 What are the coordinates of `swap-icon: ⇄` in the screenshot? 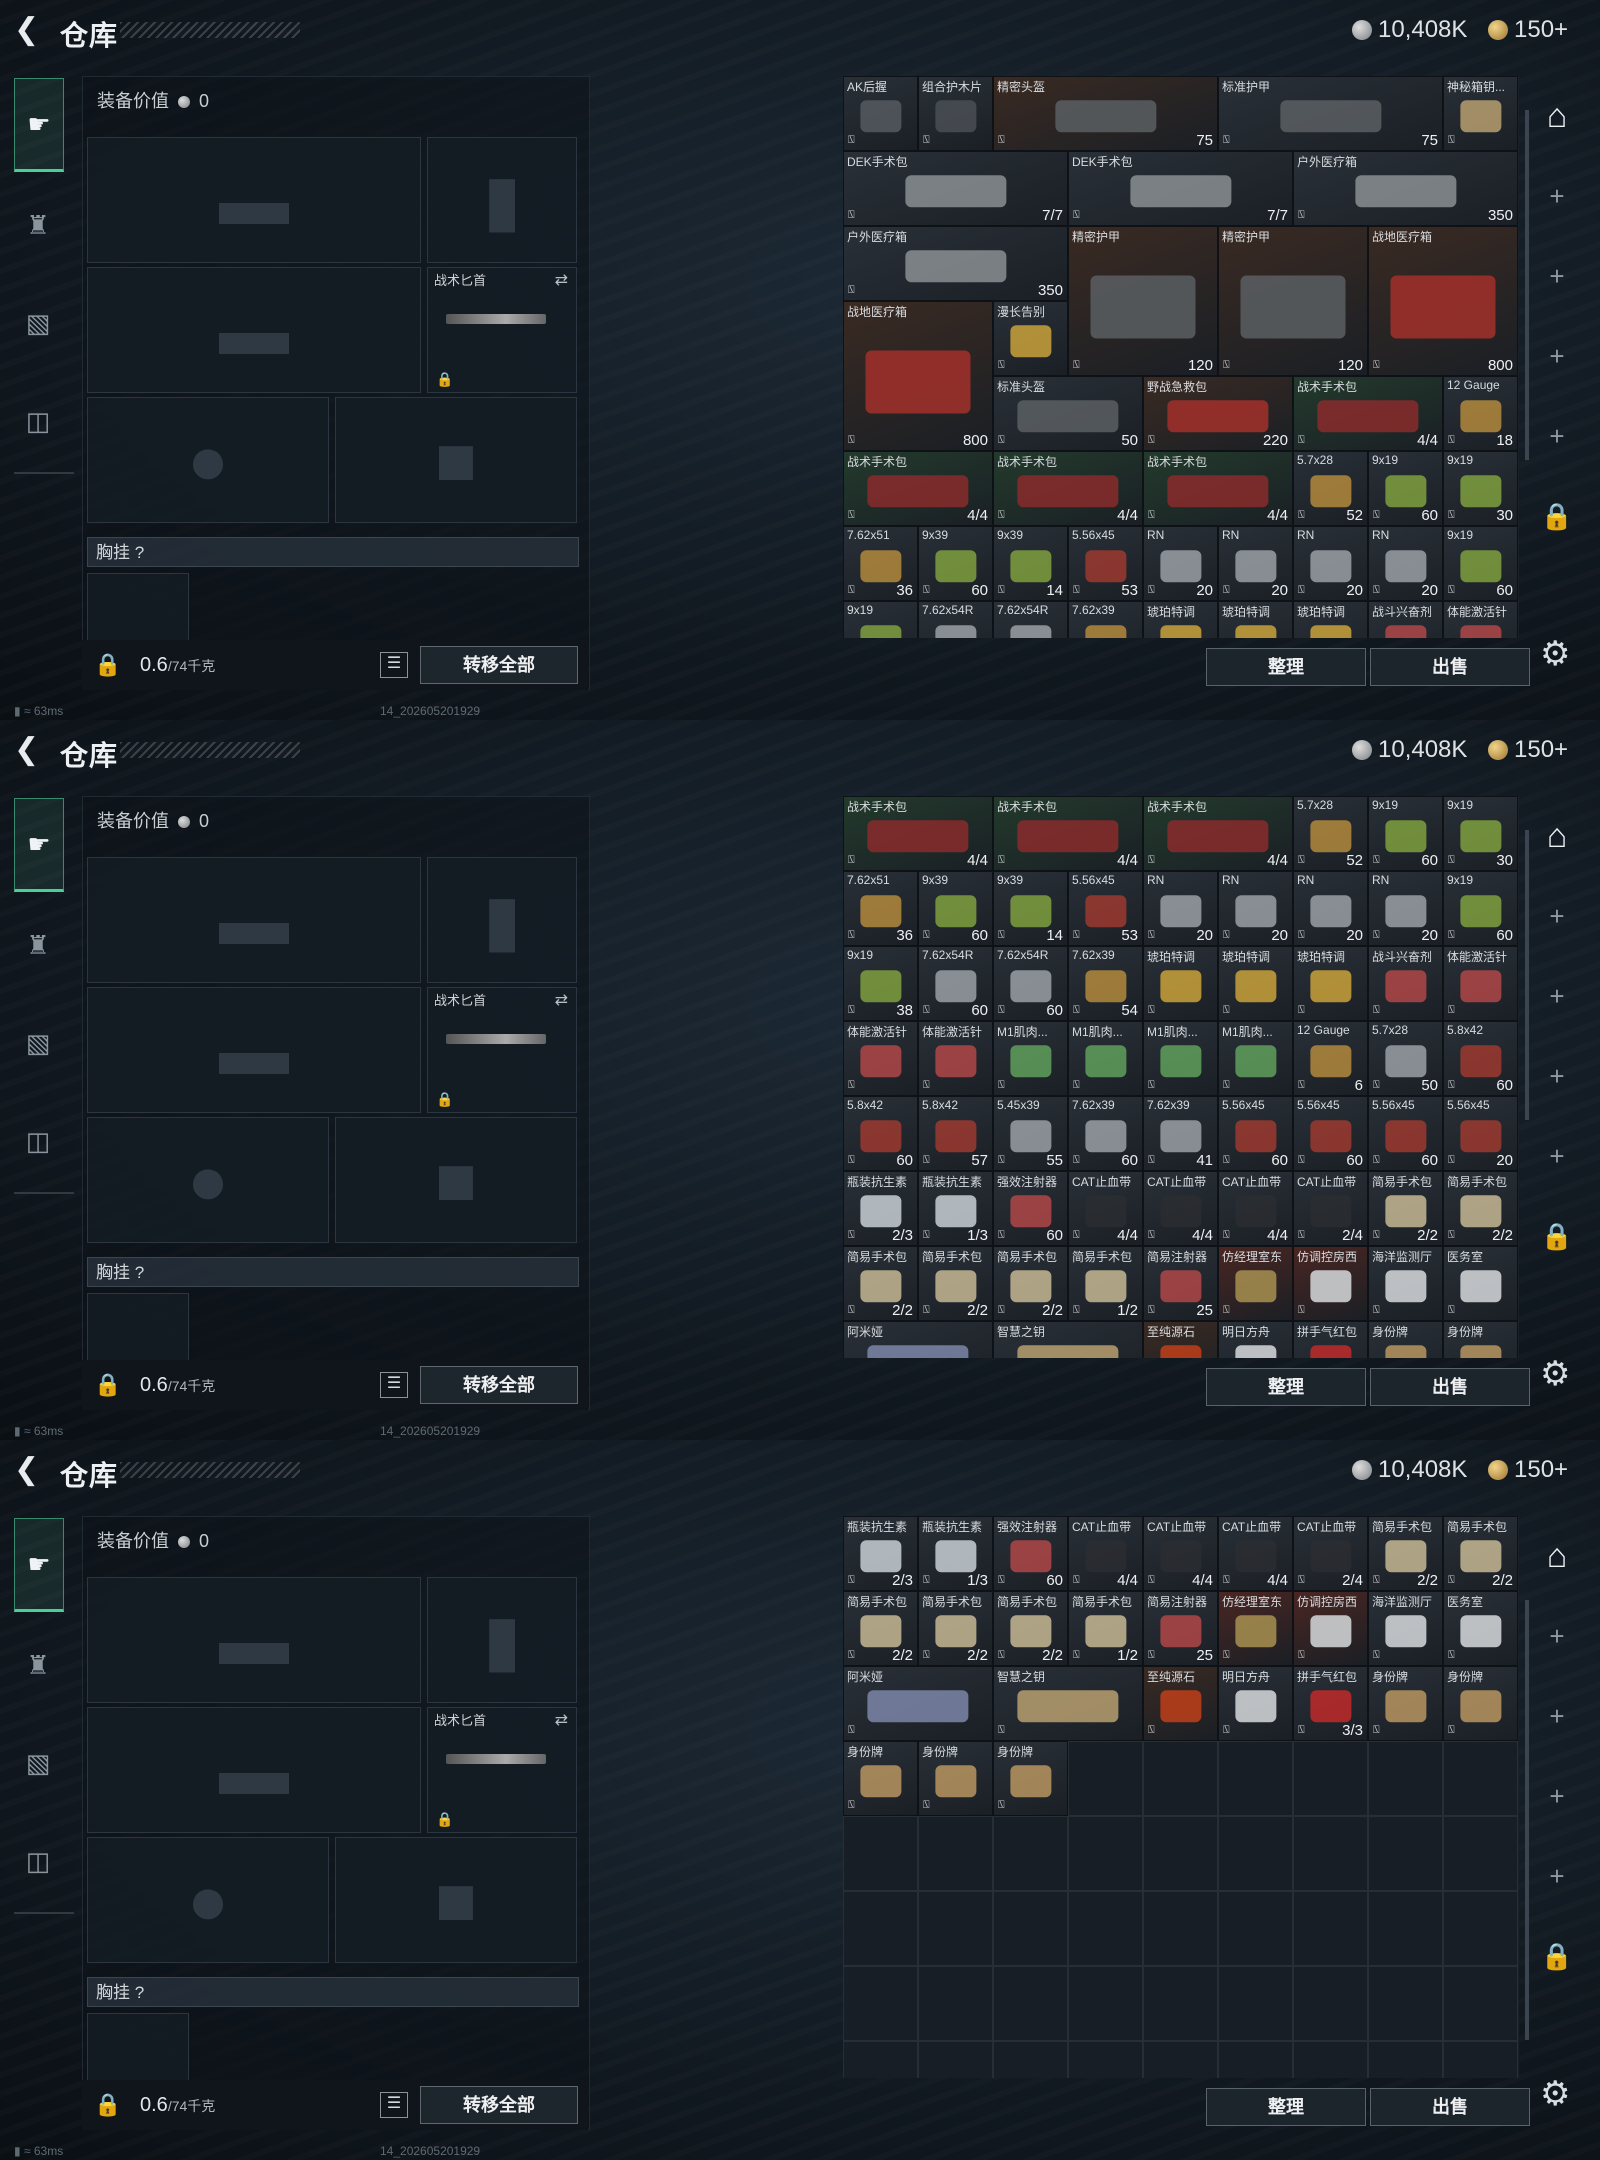 It's located at (561, 280).